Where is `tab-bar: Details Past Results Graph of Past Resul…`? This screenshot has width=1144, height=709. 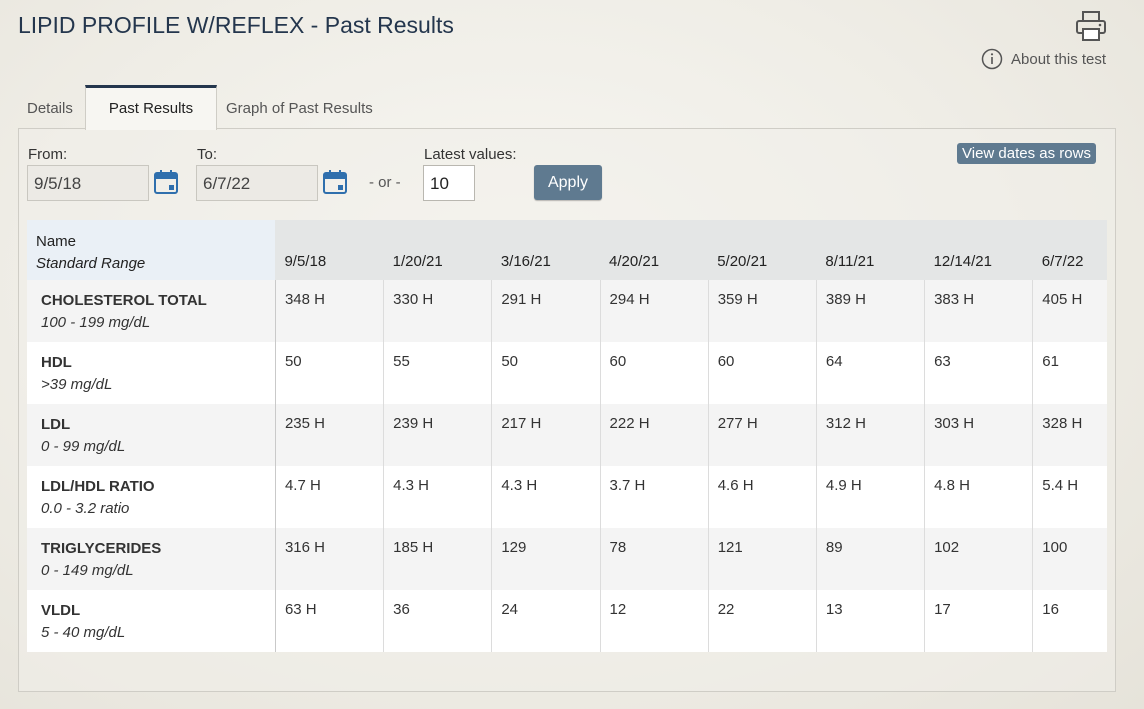 tab-bar: Details Past Results Graph of Past Resul… is located at coordinates (195, 107).